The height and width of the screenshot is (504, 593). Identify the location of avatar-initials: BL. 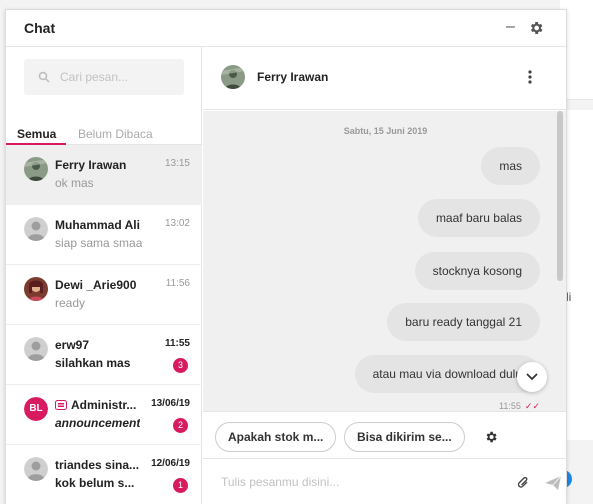
(36, 409).